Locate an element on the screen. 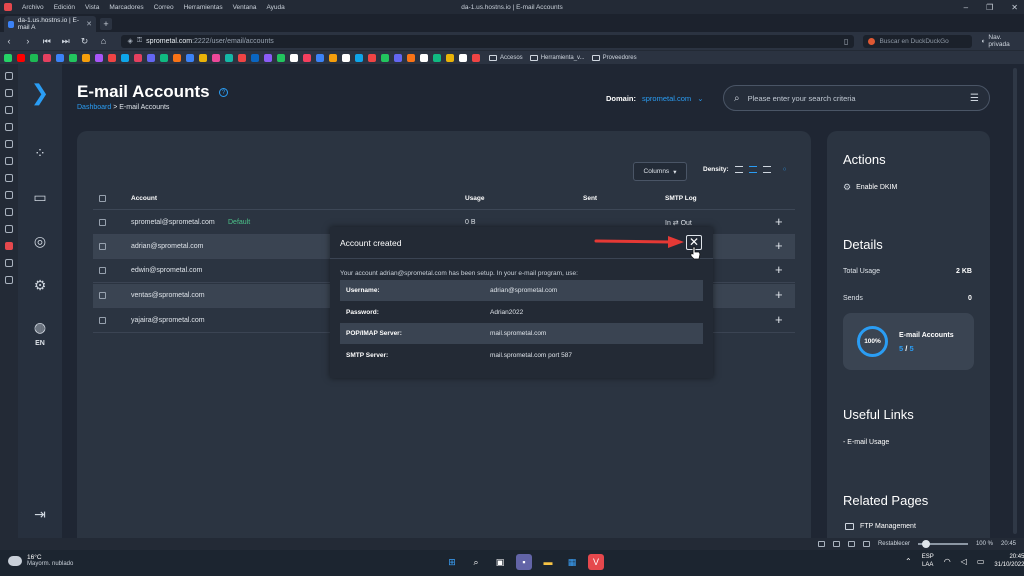 The width and height of the screenshot is (1024, 576). vivaldi-panel-icon is located at coordinates (9, 246).